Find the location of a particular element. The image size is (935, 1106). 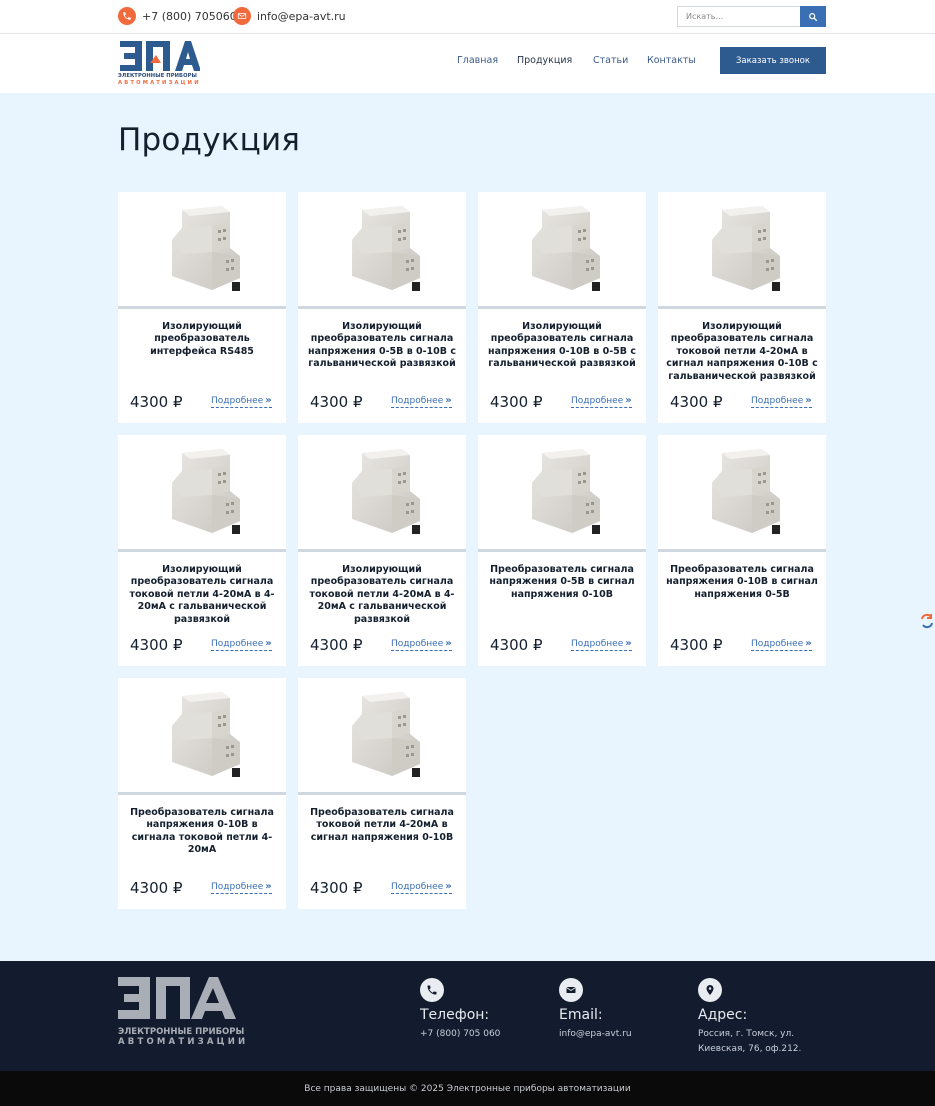

search-form is located at coordinates (751, 16).